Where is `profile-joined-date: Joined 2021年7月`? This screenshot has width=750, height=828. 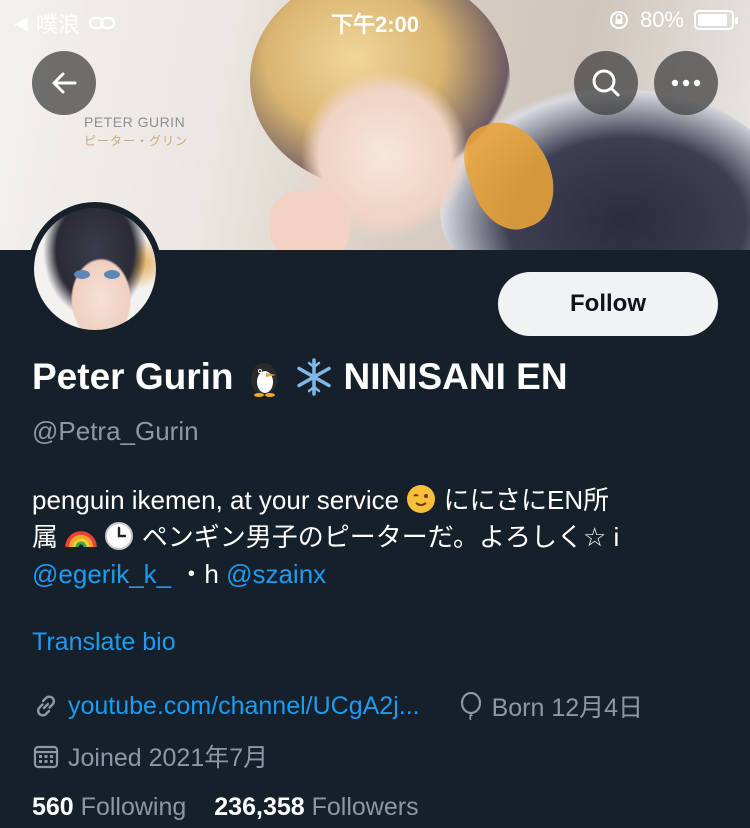 profile-joined-date: Joined 2021年7月 is located at coordinates (168, 758).